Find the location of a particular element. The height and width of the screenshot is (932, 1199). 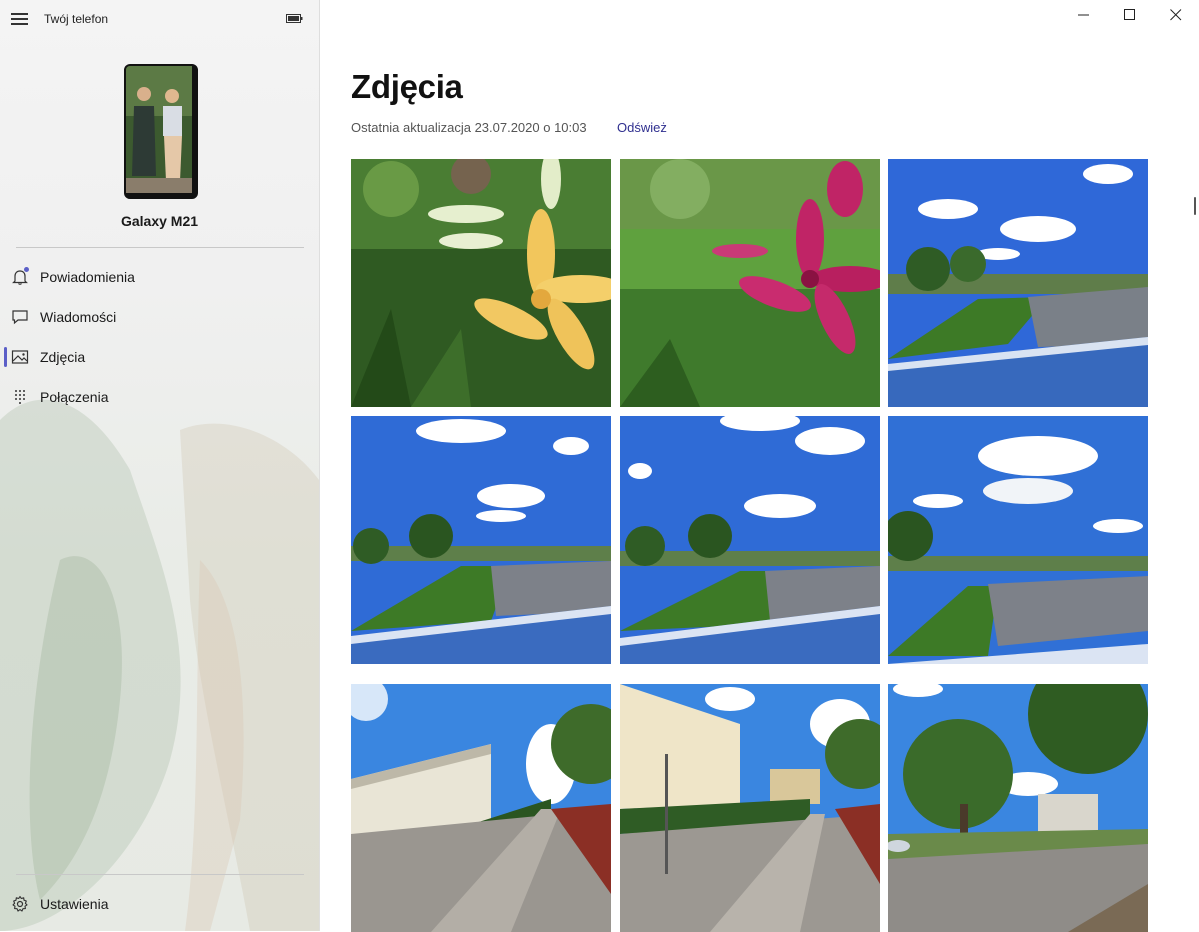

minimize-button is located at coordinates (1084, 15).